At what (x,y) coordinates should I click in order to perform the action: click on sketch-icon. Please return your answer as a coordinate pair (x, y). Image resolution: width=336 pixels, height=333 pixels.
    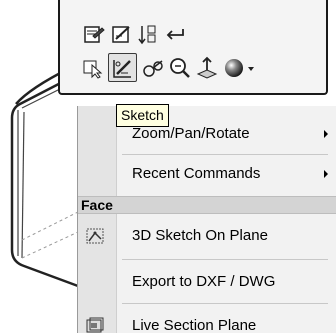
    Looking at the image, I should click on (122, 69).